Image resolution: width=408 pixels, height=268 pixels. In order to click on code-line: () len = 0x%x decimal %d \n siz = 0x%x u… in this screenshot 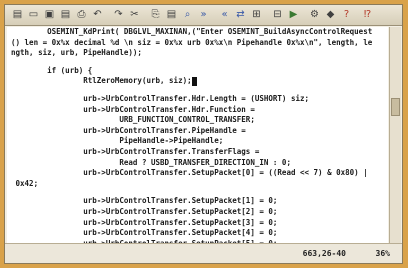, I will do `click(197, 43)`.